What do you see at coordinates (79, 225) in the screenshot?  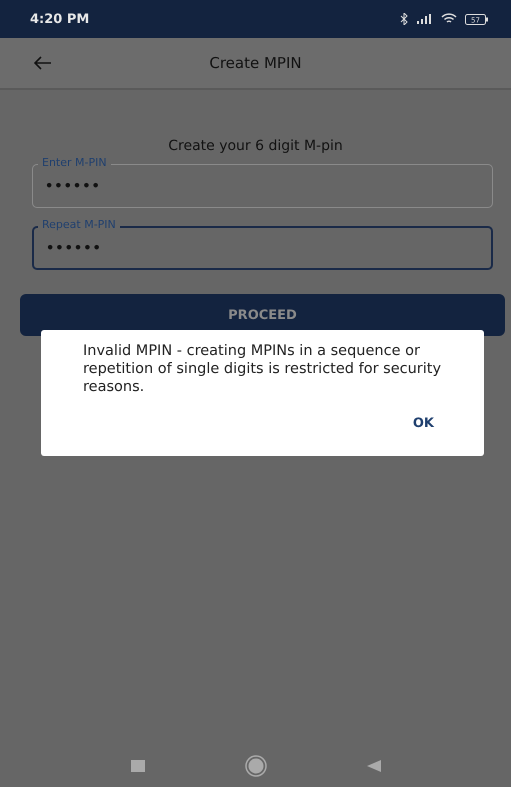 I see `field-label: Repeat M-PIN` at bounding box center [79, 225].